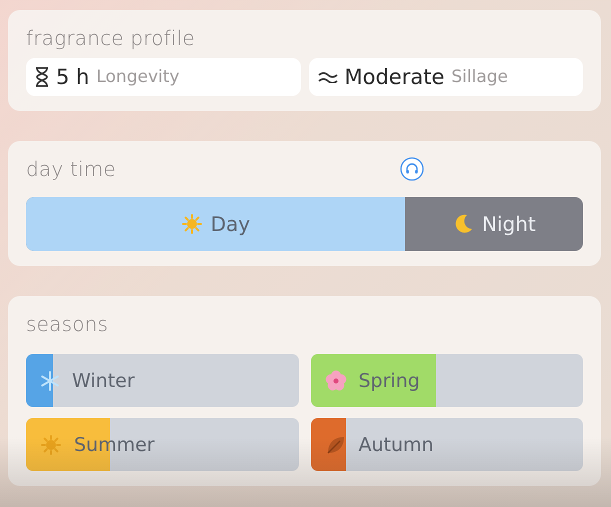 This screenshot has height=507, width=611. I want to click on hourglass-icon, so click(42, 77).